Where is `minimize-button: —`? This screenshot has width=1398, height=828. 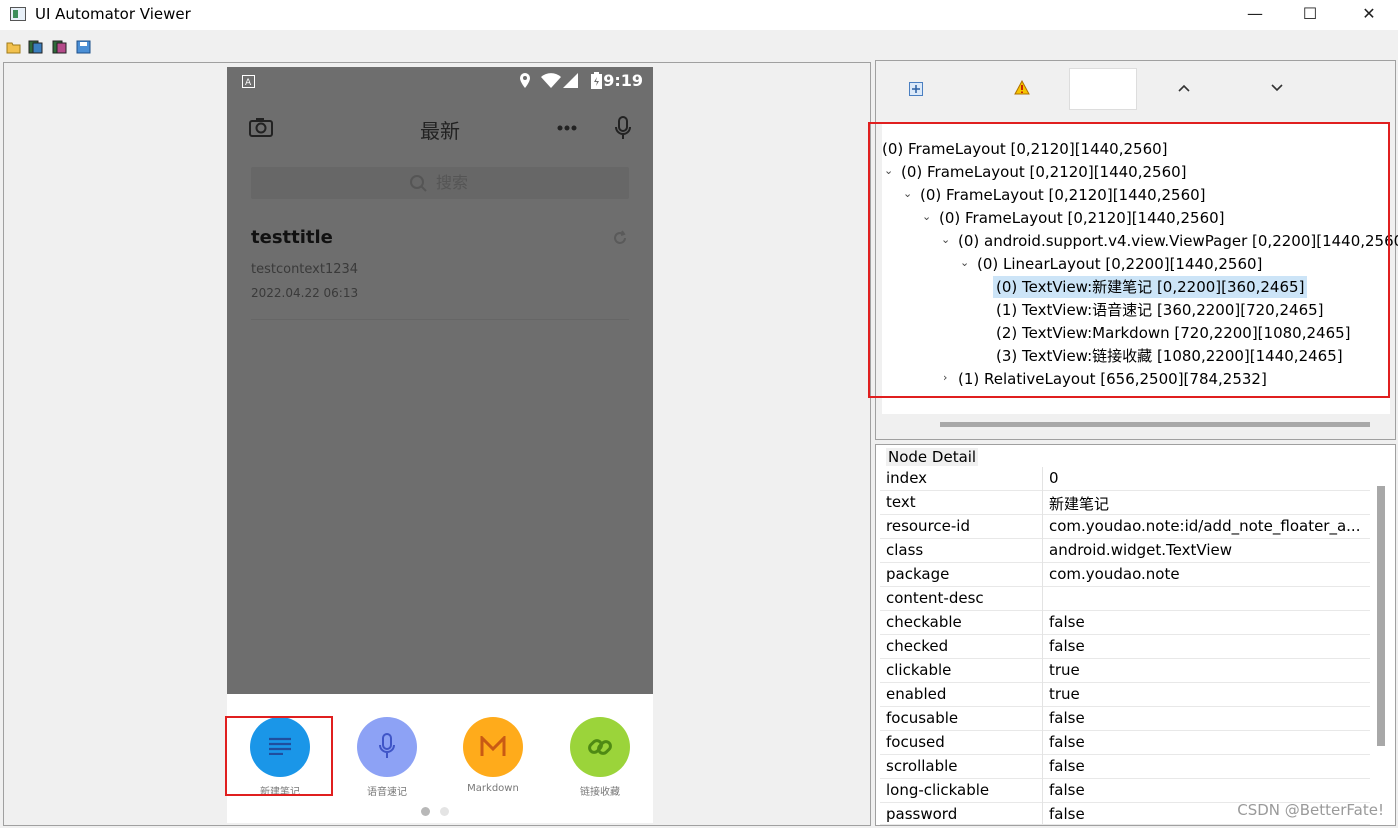
minimize-button: — is located at coordinates (1255, 15).